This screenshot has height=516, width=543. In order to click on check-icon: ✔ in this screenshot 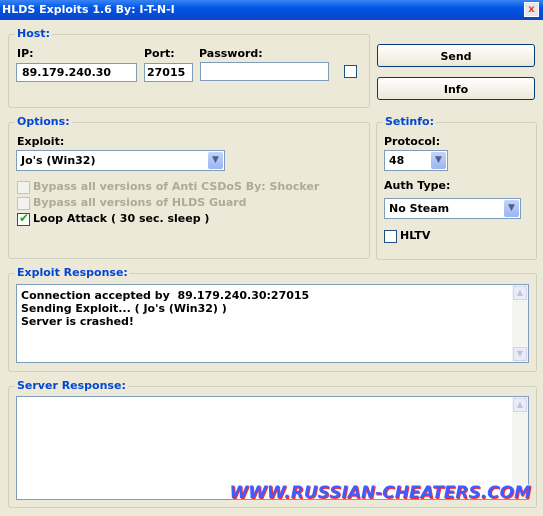, I will do `click(24, 218)`.